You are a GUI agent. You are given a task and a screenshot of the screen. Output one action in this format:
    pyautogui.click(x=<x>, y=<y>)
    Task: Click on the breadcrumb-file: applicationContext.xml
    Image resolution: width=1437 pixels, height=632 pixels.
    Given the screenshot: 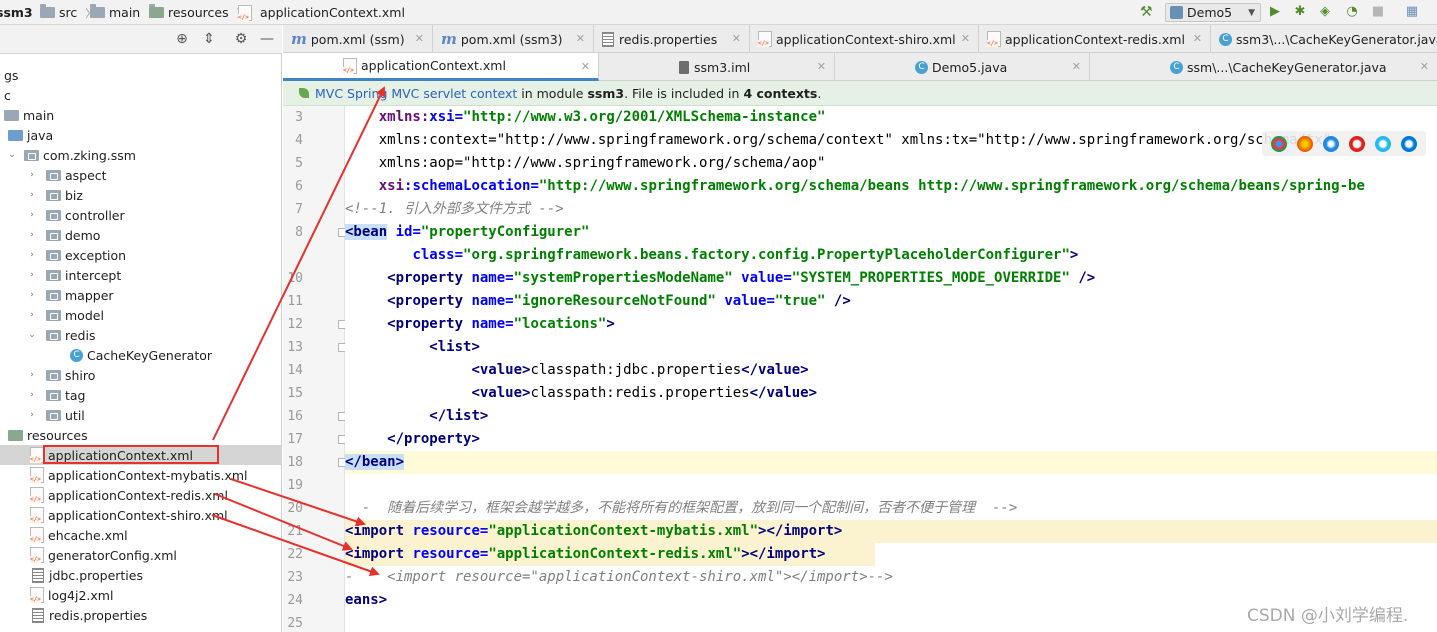 What is the action you would take?
    pyautogui.click(x=321, y=12)
    